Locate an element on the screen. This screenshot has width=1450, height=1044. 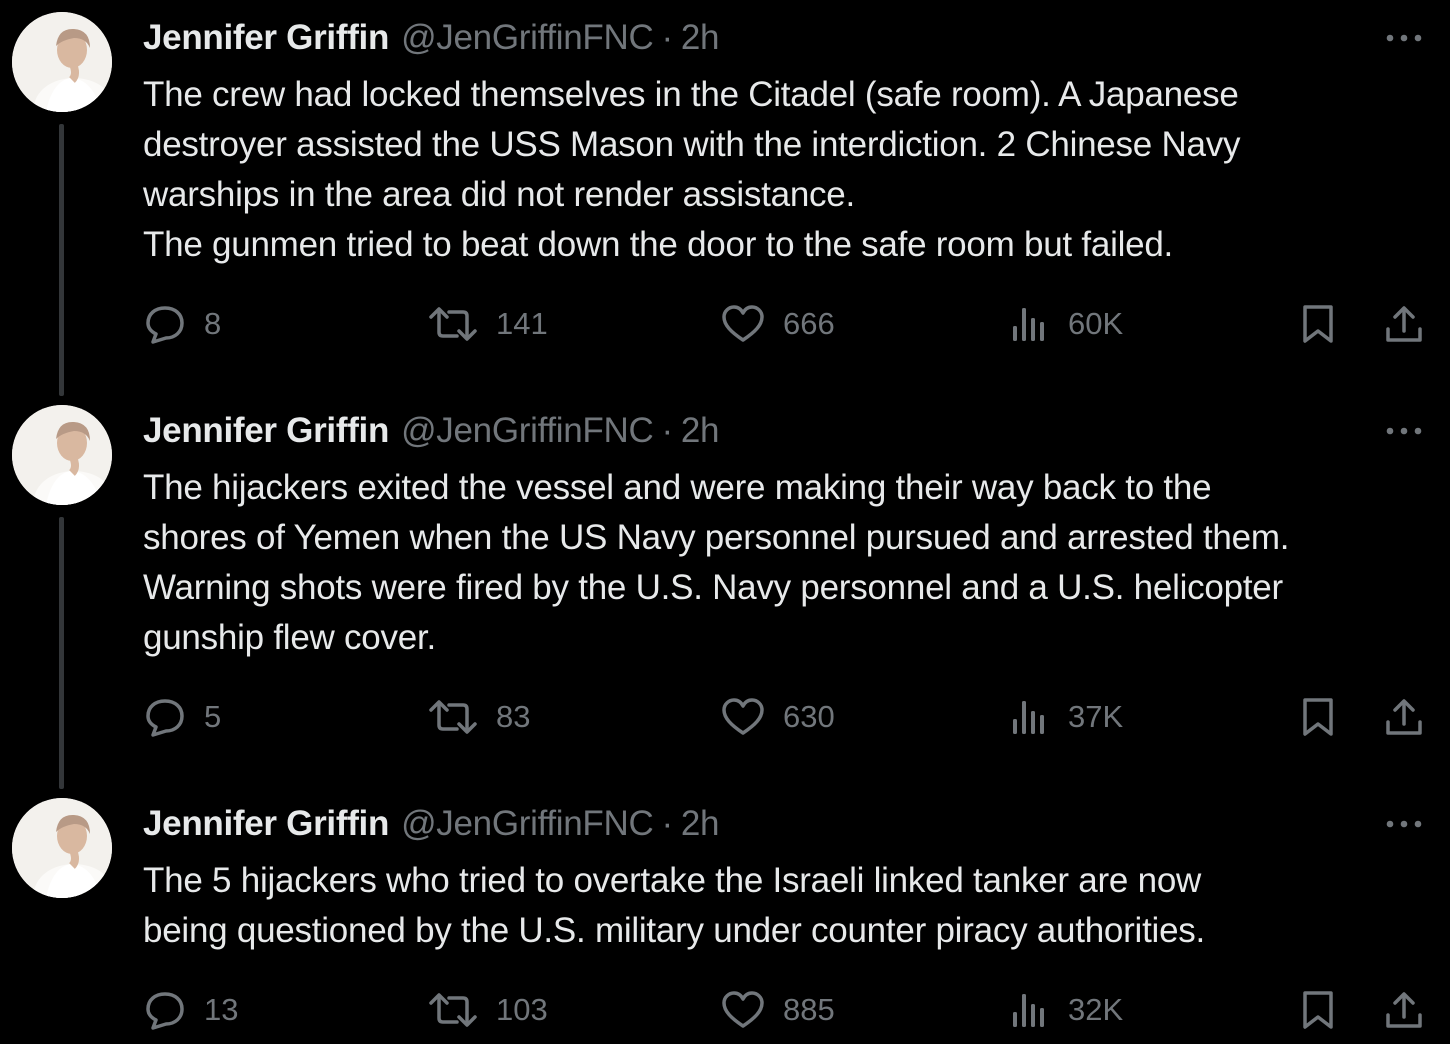
reply-button: 5 is located at coordinates (182, 717).